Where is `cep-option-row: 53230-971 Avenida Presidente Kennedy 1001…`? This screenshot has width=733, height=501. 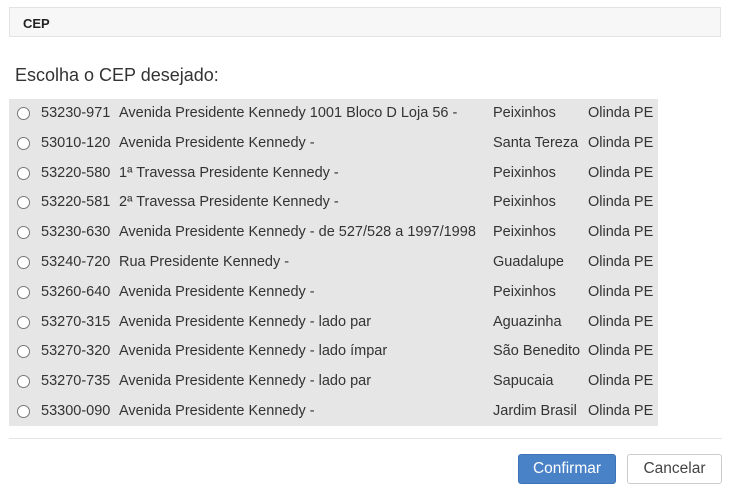
cep-option-row: 53230-971 Avenida Presidente Kennedy 1001… is located at coordinates (333, 114).